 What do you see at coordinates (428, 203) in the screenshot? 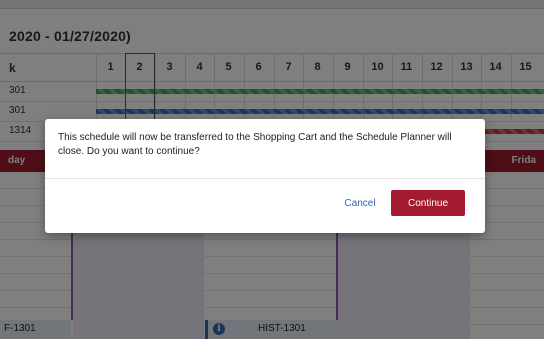
I see `continue-button: Continue` at bounding box center [428, 203].